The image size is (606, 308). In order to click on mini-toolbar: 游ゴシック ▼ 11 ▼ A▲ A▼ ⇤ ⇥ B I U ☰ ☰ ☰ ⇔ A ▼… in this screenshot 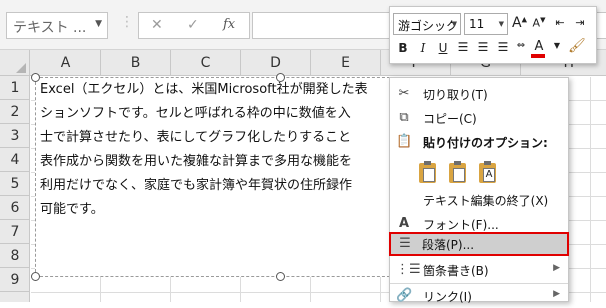, I will do `click(493, 35)`.